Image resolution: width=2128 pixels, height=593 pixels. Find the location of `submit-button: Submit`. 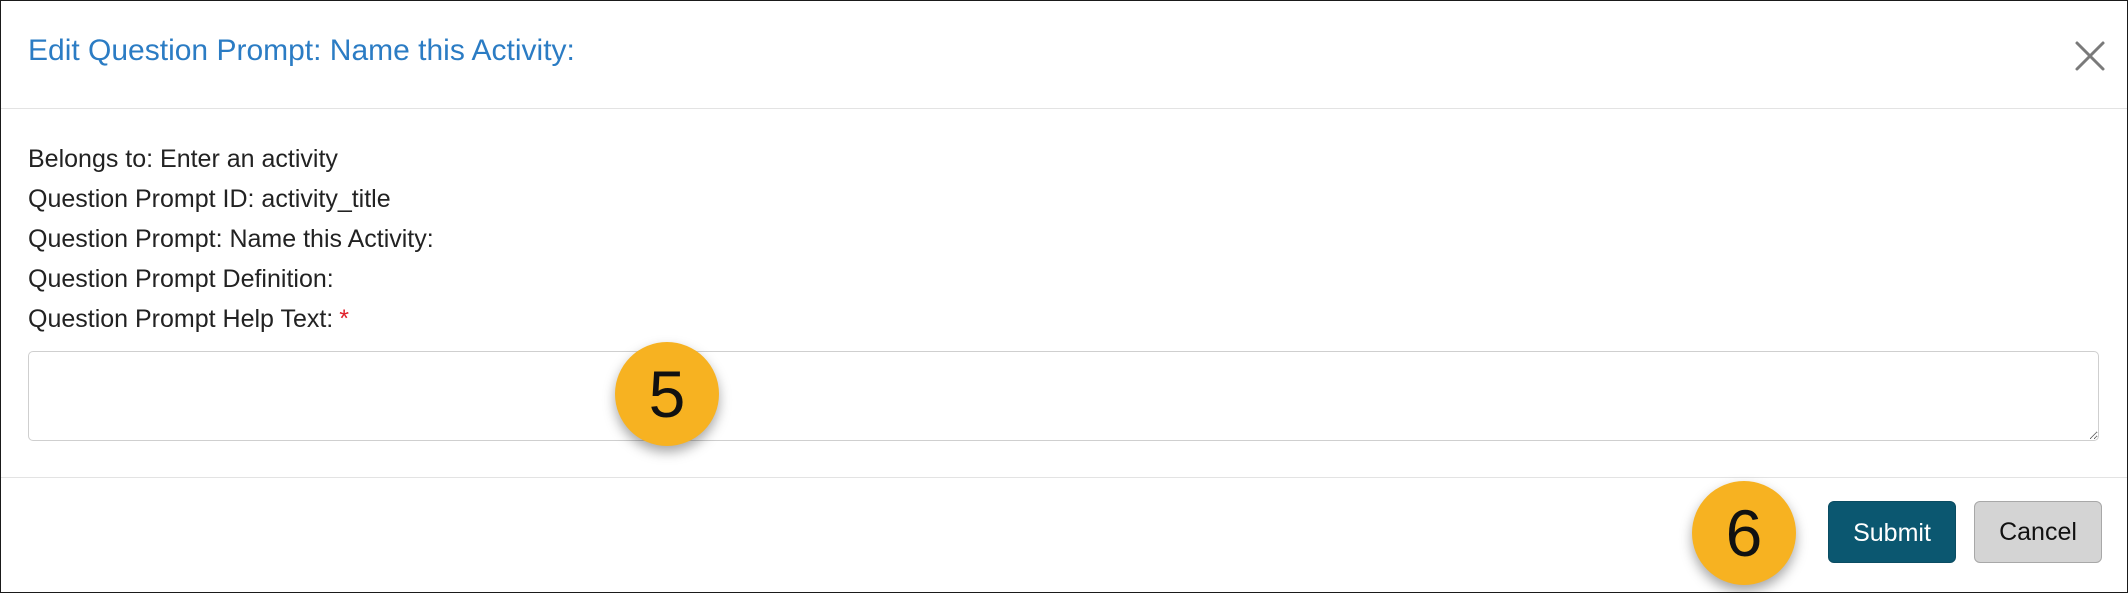

submit-button: Submit is located at coordinates (1892, 532).